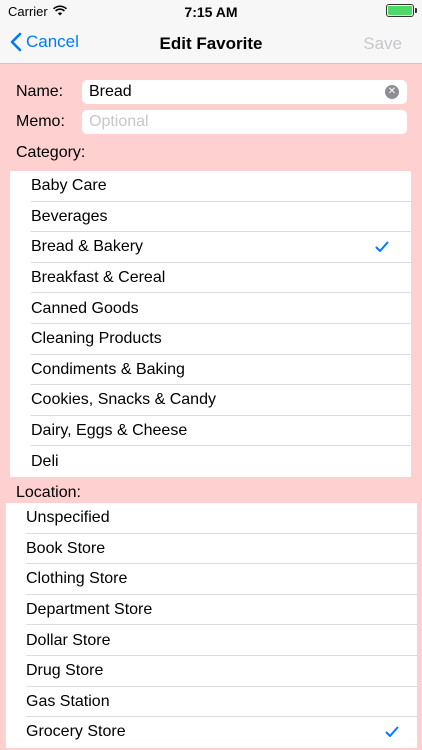 Image resolution: width=422 pixels, height=750 pixels. What do you see at coordinates (68, 518) in the screenshot?
I see `location-item-label: Unspecified` at bounding box center [68, 518].